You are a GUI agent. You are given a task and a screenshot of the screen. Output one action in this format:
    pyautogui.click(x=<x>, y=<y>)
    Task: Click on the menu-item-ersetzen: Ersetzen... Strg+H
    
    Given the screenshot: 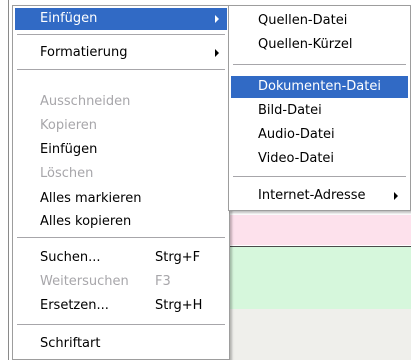 What is the action you would take?
    pyautogui.click(x=121, y=306)
    